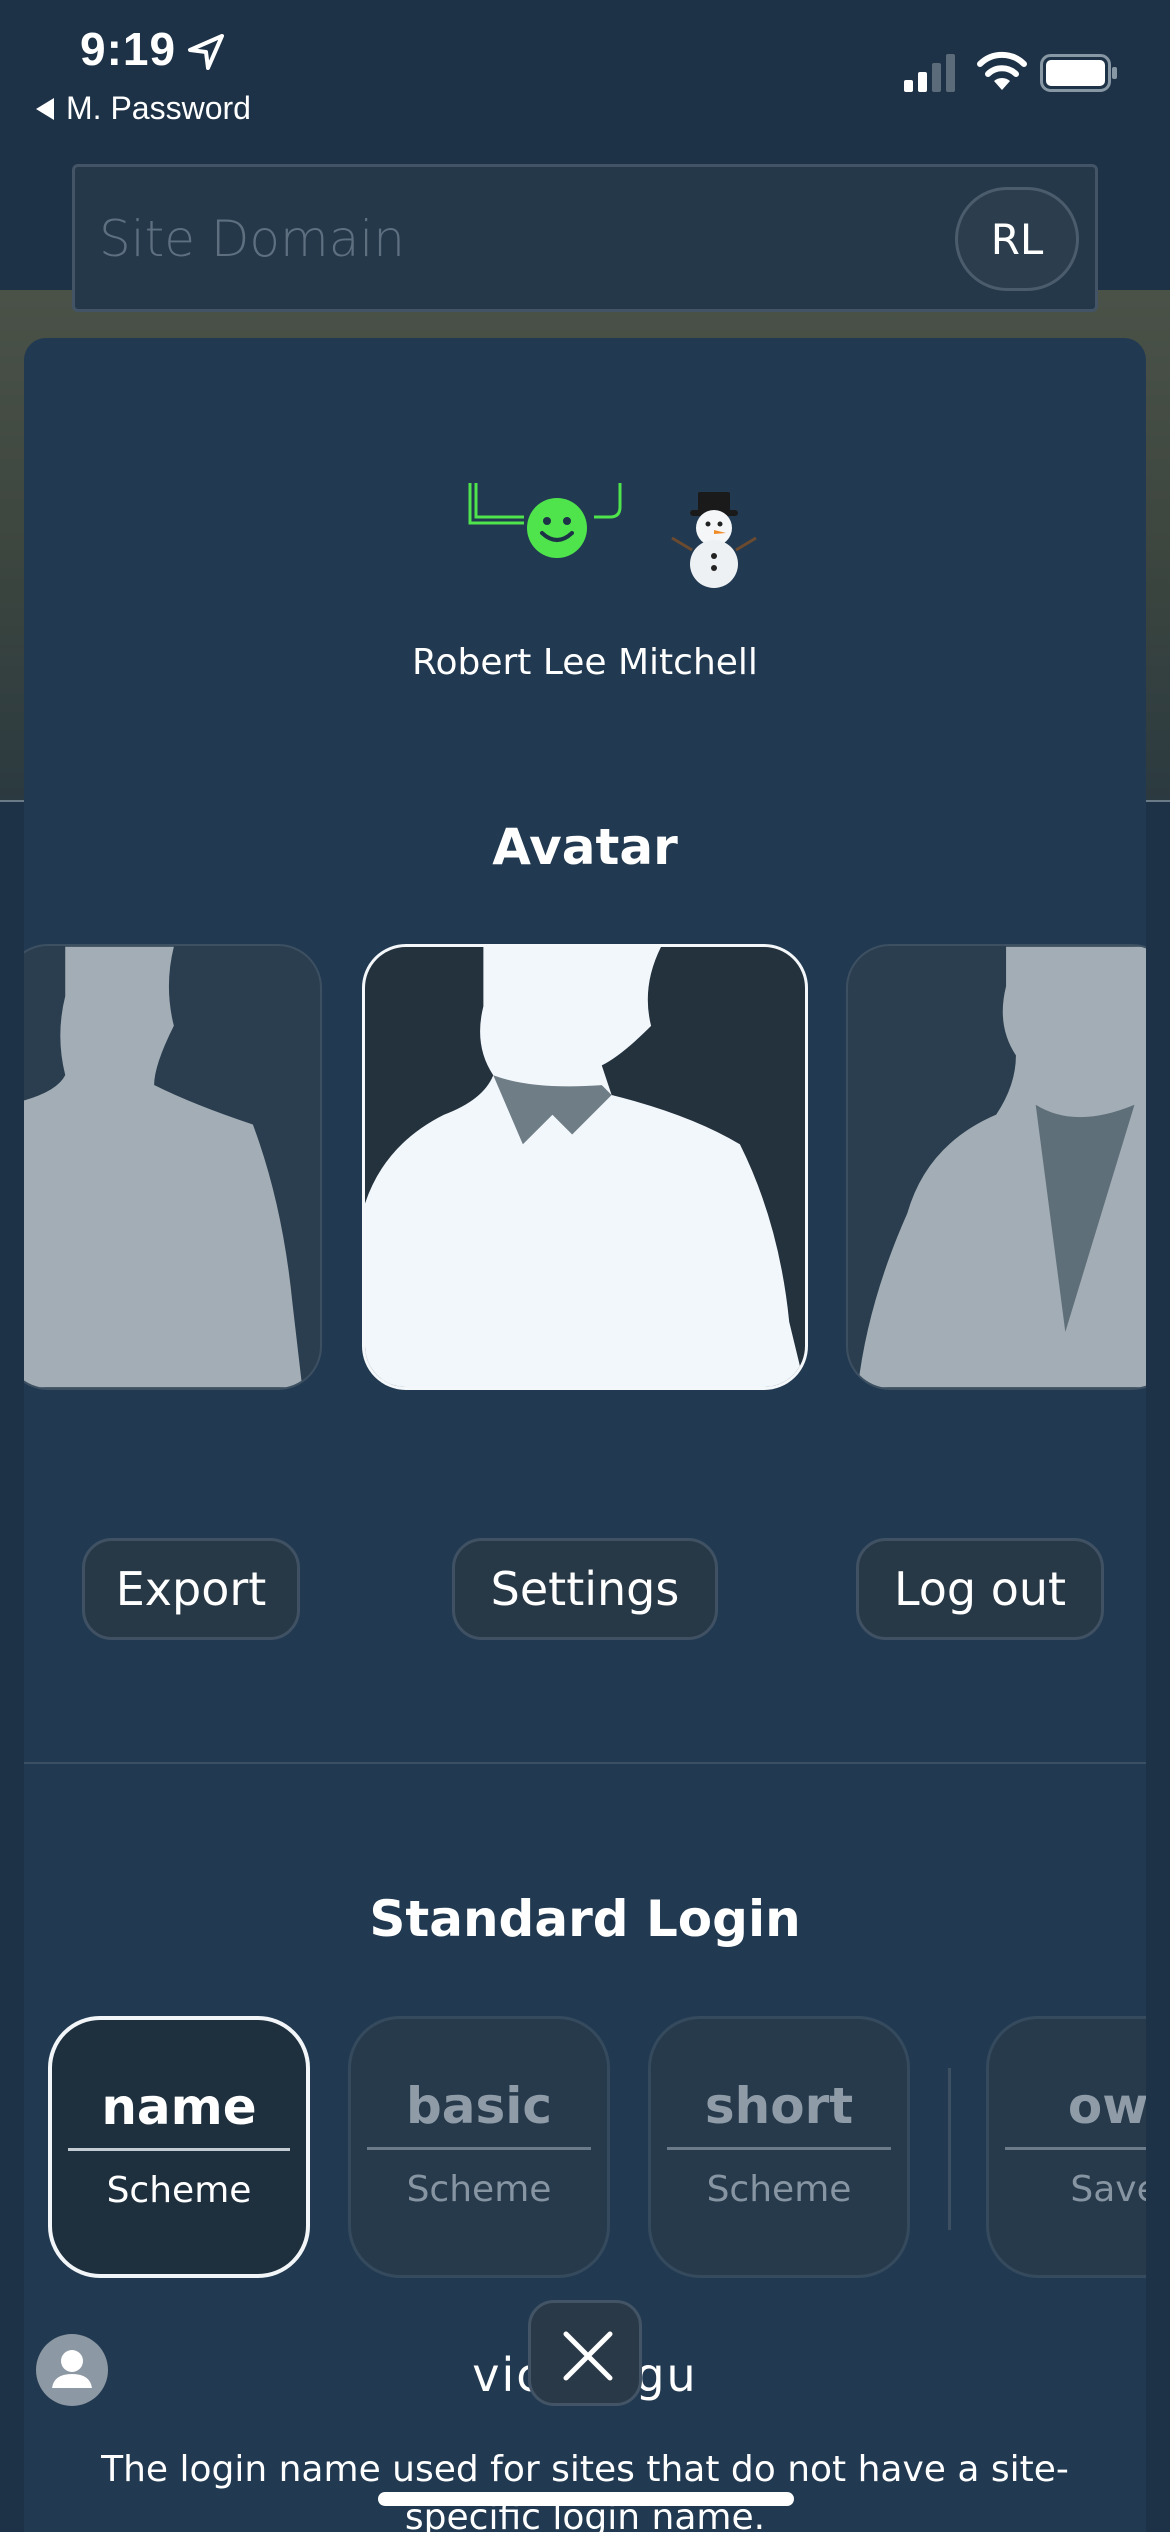  Describe the element at coordinates (585, 662) in the screenshot. I see `user-full-name: Robert Lee Mitchell` at that location.